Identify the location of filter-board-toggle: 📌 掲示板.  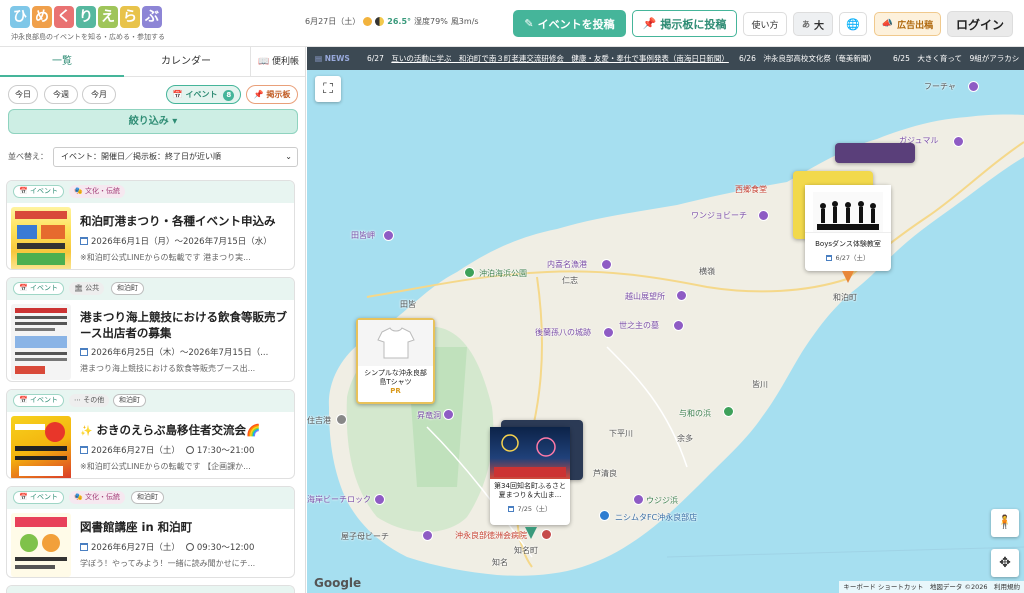
(272, 94).